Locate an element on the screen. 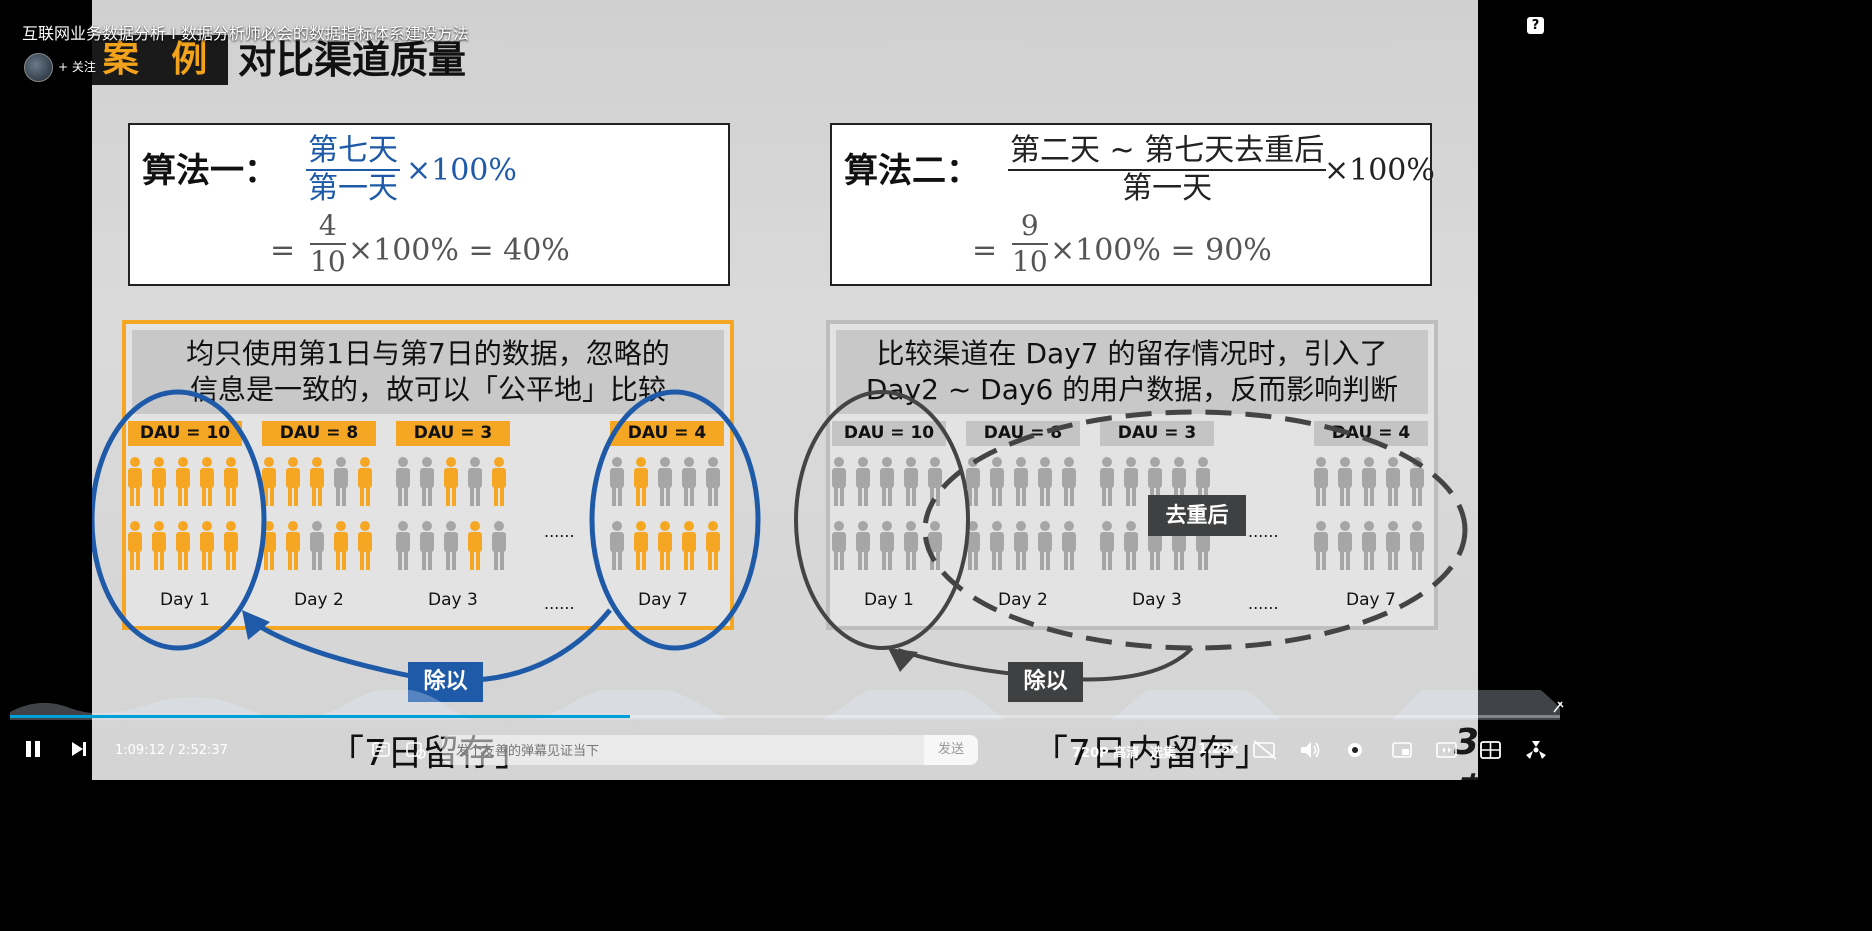 The image size is (1872, 931). pause-icon is located at coordinates (33, 749).